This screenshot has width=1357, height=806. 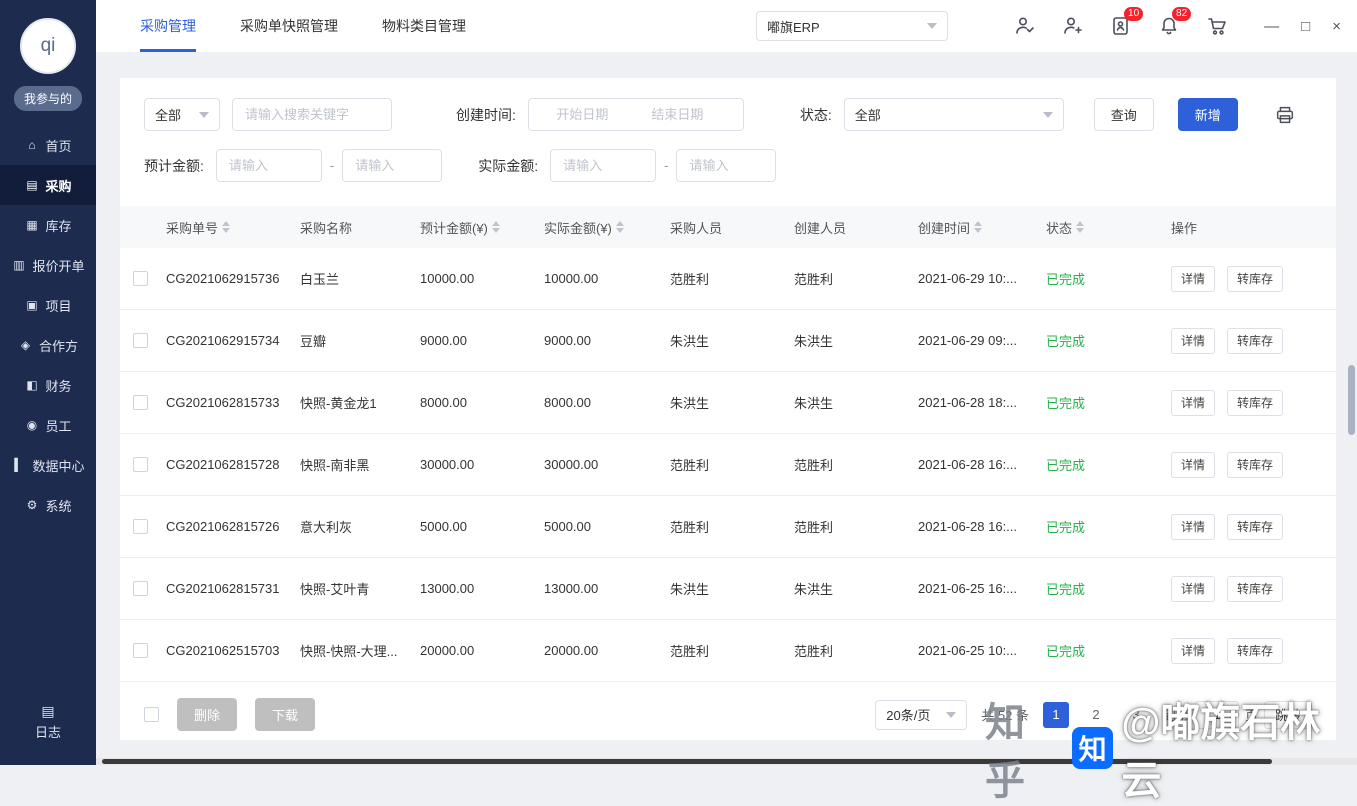 I want to click on user-check-icon, so click(x=1025, y=26).